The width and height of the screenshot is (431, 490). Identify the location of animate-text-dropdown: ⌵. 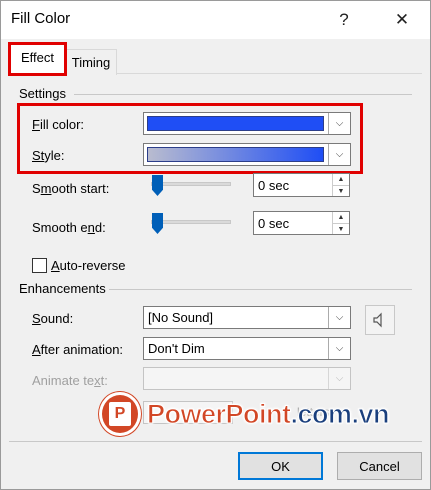
(247, 378).